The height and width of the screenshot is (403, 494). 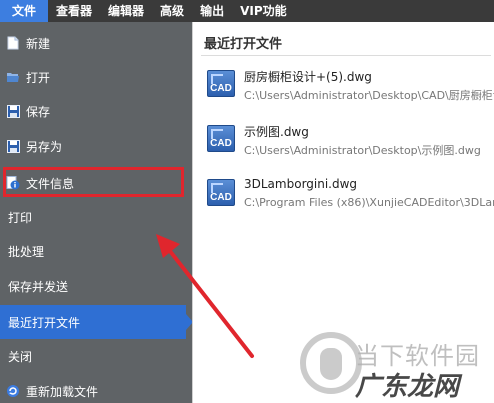 What do you see at coordinates (301, 184) in the screenshot?
I see `file-name: 3DLamborgini.dwg` at bounding box center [301, 184].